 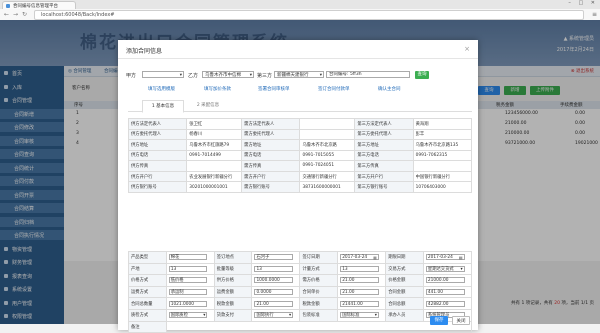 What do you see at coordinates (271, 176) in the screenshot?
I see `field-label: 需方开户行` at bounding box center [271, 176].